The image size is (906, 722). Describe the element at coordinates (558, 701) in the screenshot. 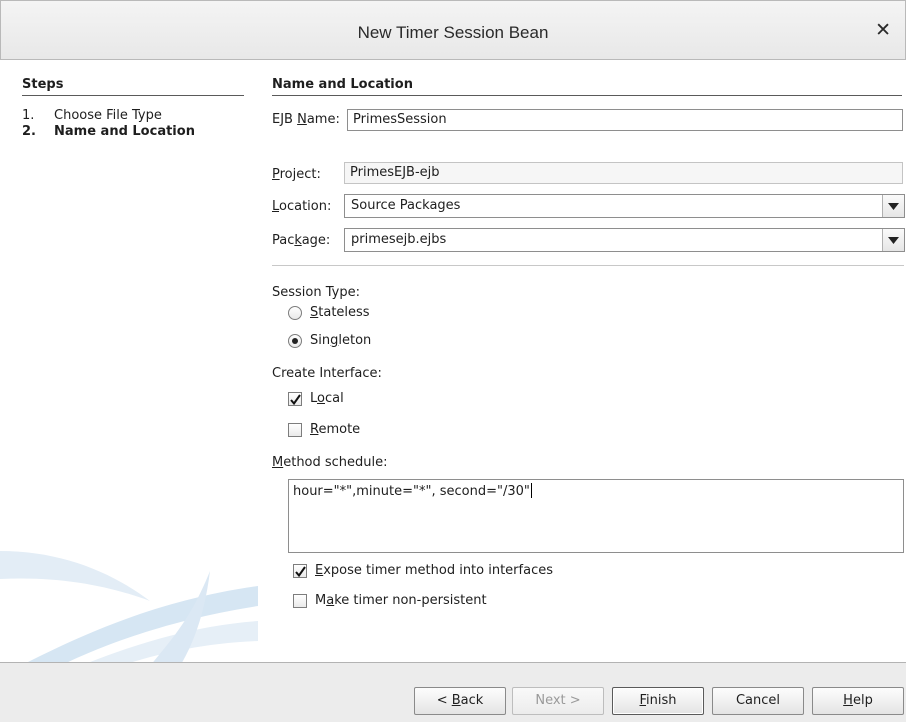

I see `next-button: Next >` at that location.